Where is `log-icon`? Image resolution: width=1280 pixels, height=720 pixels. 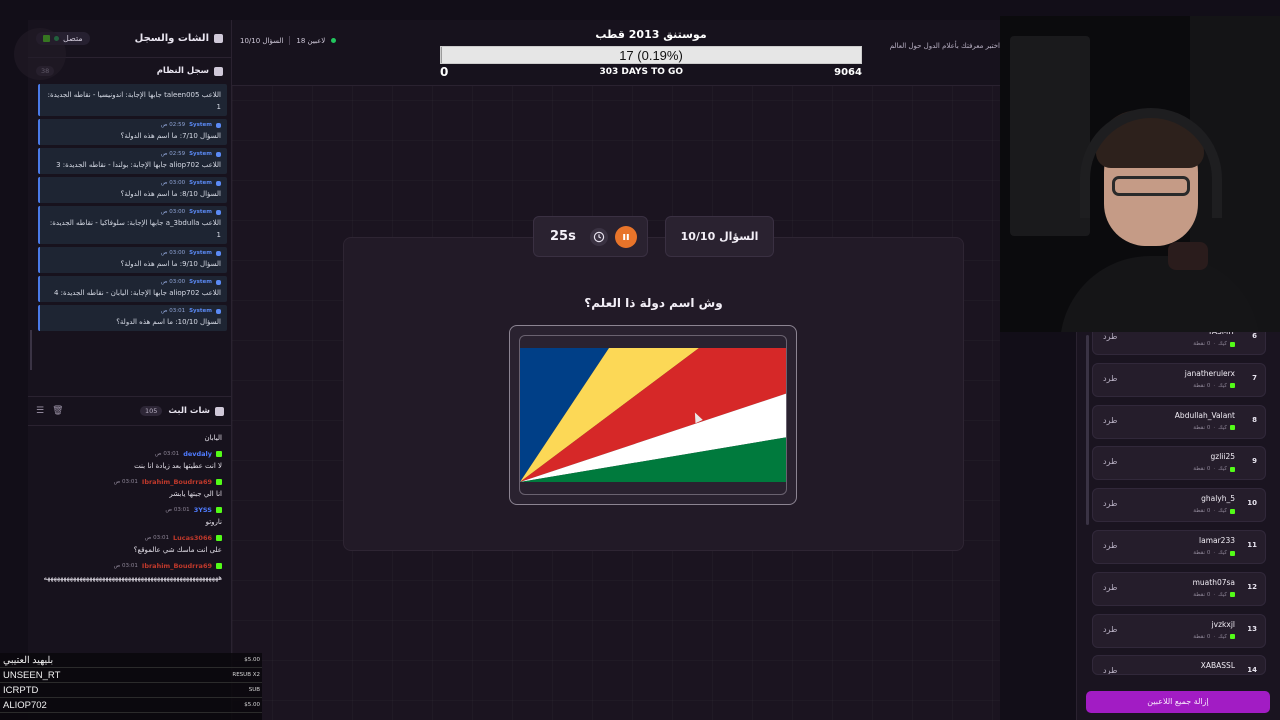 log-icon is located at coordinates (218, 71).